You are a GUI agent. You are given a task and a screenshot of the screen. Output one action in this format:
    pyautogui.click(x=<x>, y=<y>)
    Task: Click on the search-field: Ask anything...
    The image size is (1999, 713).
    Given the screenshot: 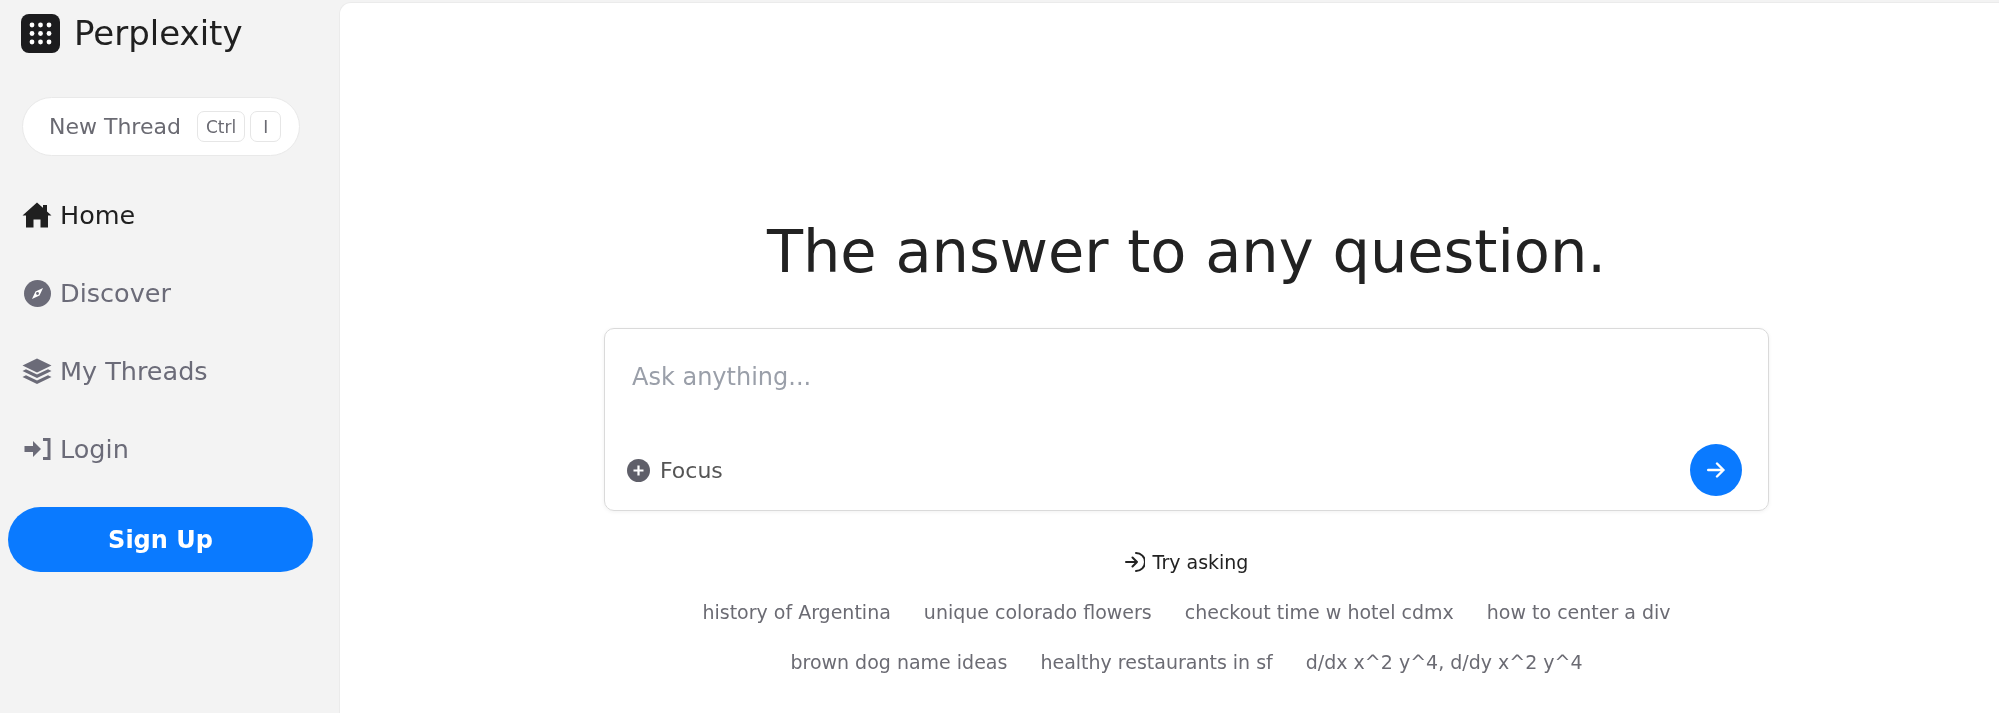 What is the action you would take?
    pyautogui.click(x=1184, y=377)
    